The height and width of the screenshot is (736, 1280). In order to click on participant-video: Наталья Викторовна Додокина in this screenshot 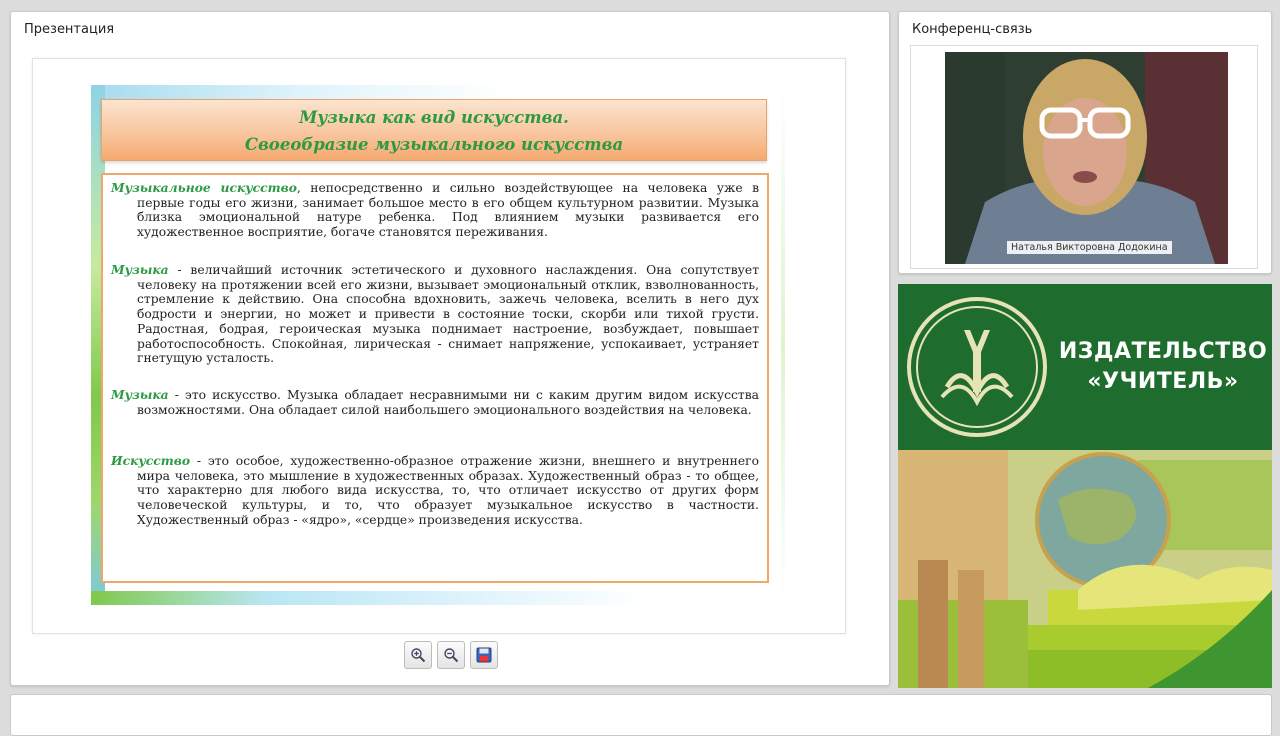, I will do `click(1086, 158)`.